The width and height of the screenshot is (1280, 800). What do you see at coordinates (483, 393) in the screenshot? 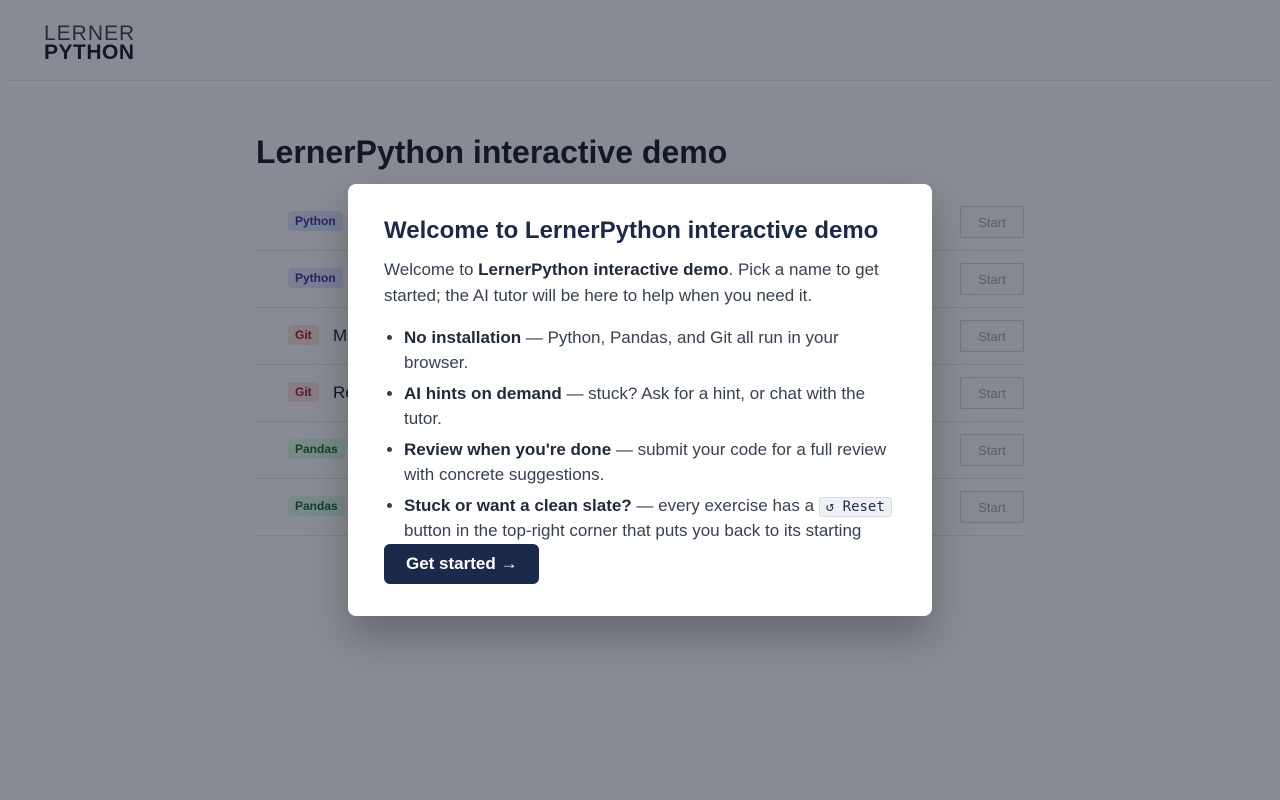
I see `feature-heading: AI hints on demand` at bounding box center [483, 393].